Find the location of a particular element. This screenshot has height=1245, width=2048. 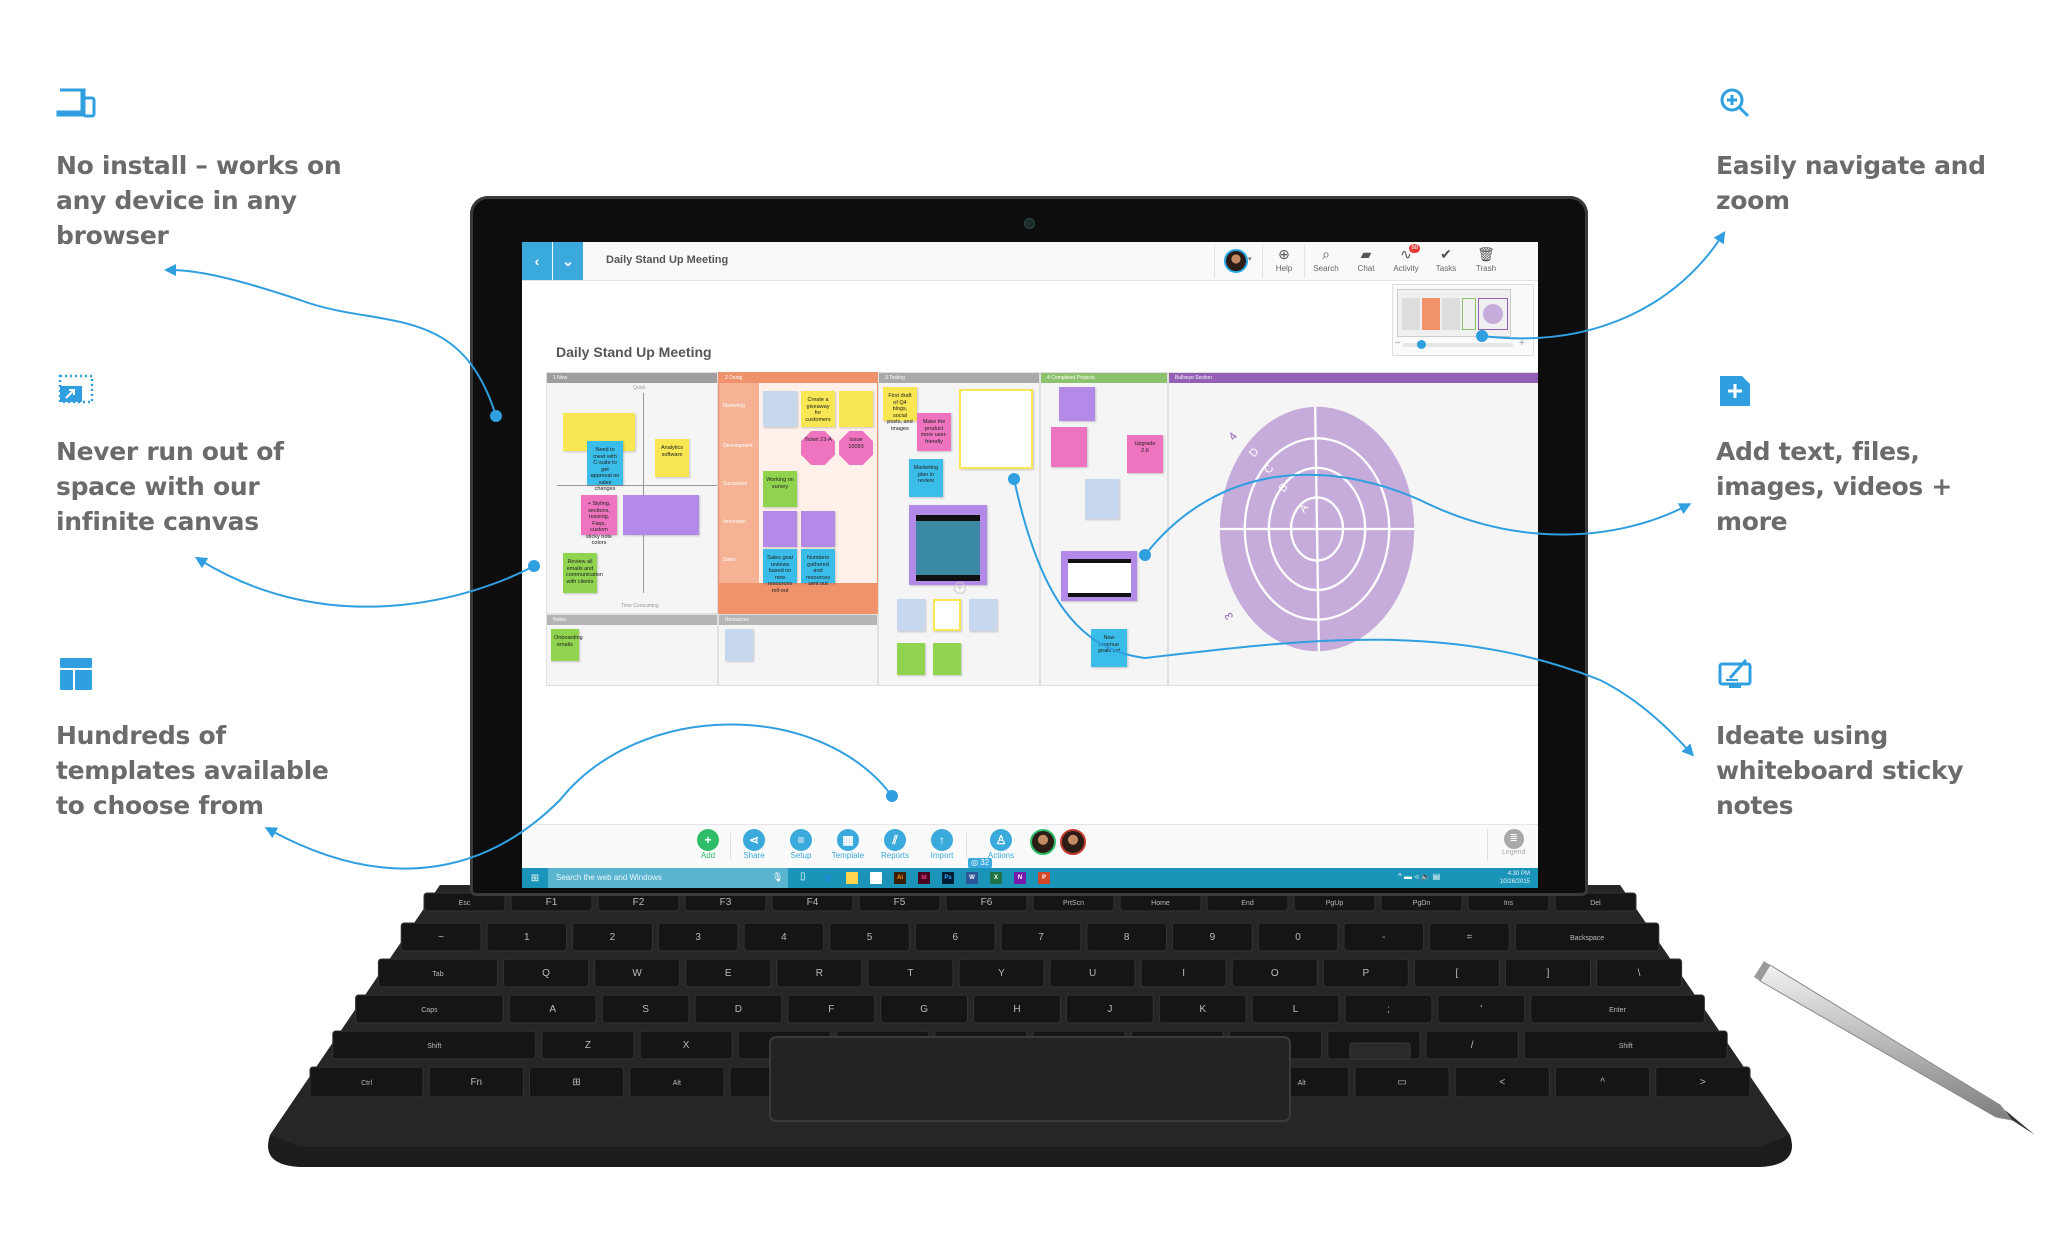

section-header: 4 Completed Projects is located at coordinates (1104, 378).